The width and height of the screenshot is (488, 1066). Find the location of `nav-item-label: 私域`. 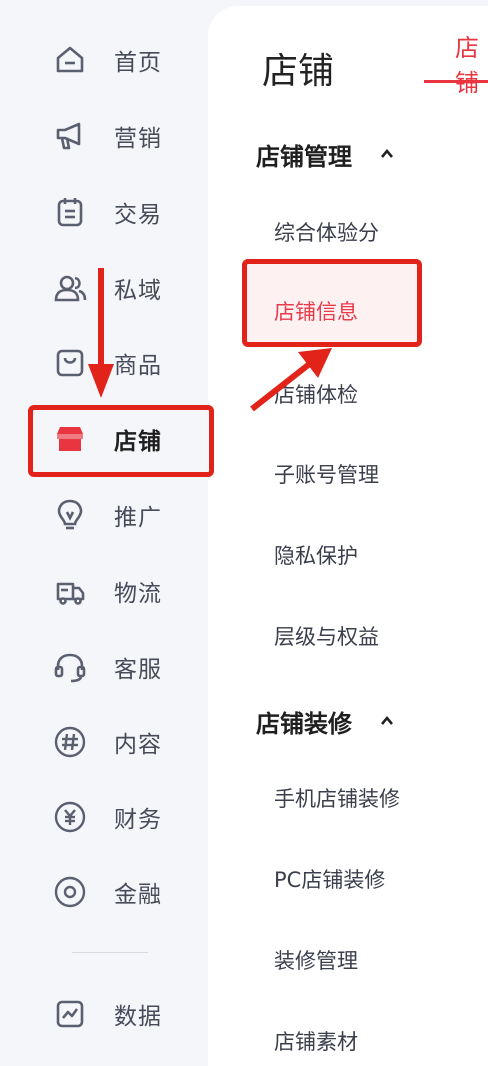

nav-item-label: 私域 is located at coordinates (138, 291).